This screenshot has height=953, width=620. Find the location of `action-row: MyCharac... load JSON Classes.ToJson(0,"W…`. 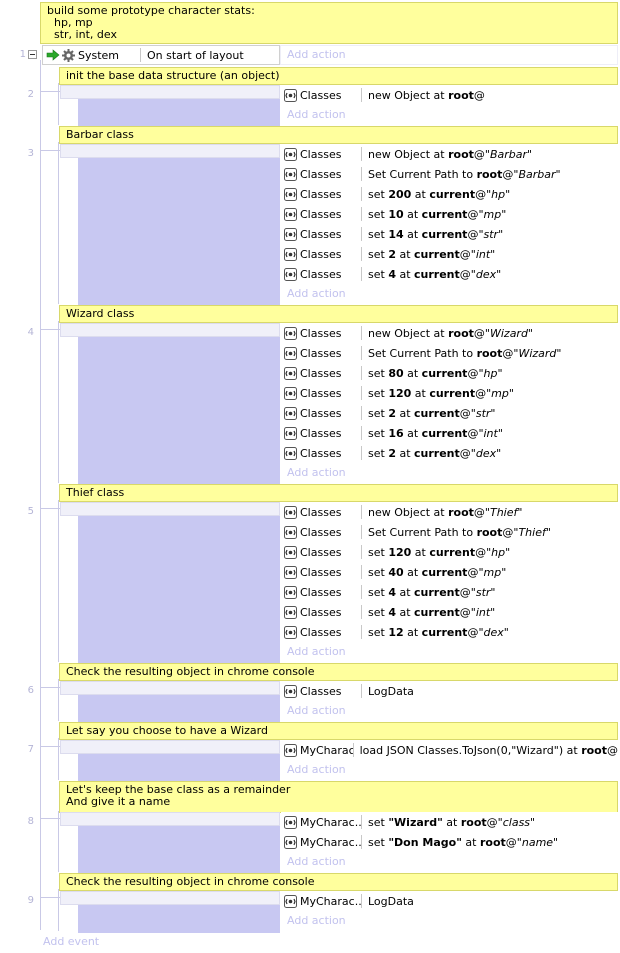

action-row: MyCharac... load JSON Classes.ToJson(0,"W… is located at coordinates (449, 750).